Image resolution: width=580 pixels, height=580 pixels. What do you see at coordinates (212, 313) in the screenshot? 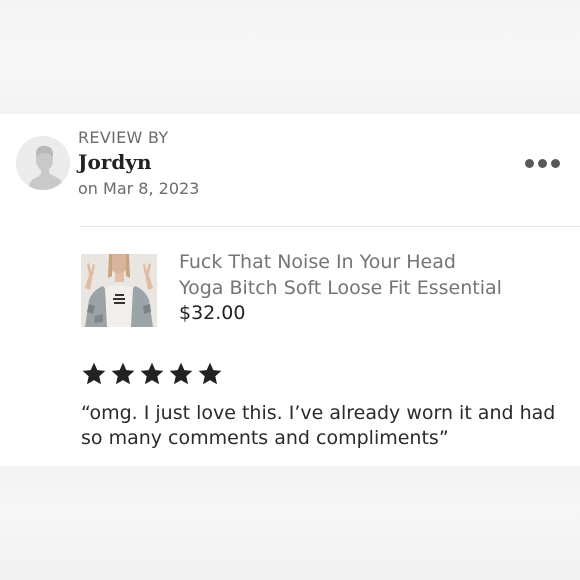
I see `product-price: $32.00` at bounding box center [212, 313].